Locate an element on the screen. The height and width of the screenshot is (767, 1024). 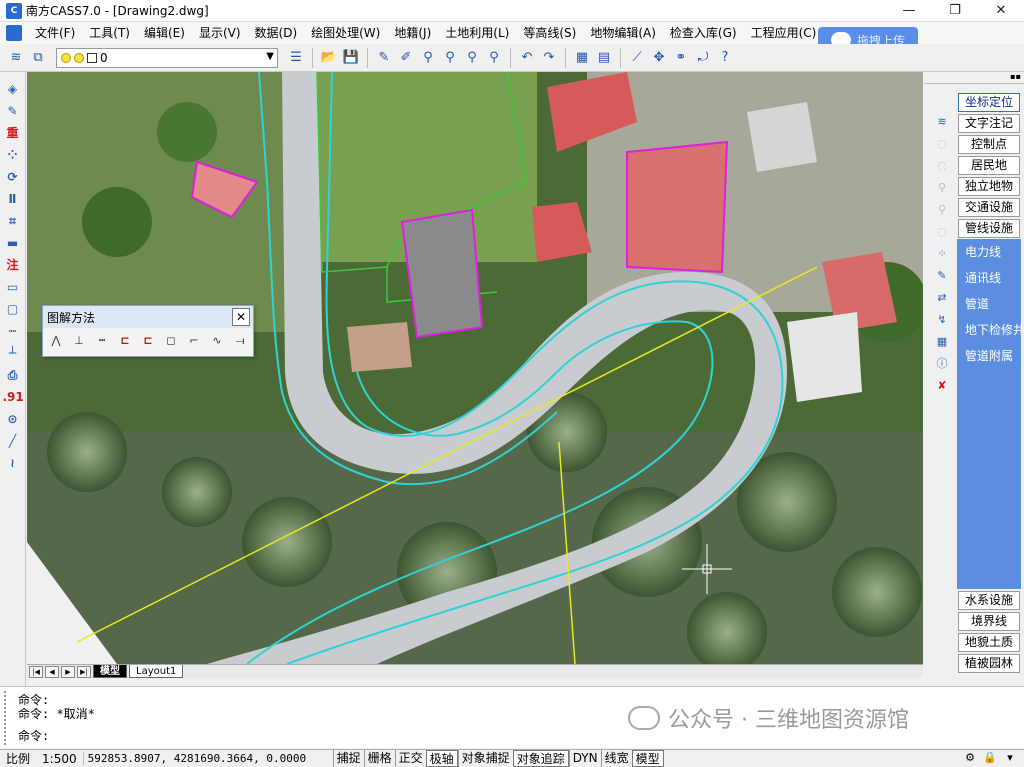
print-tool-icon: ⎙ is located at coordinates (13, 375).